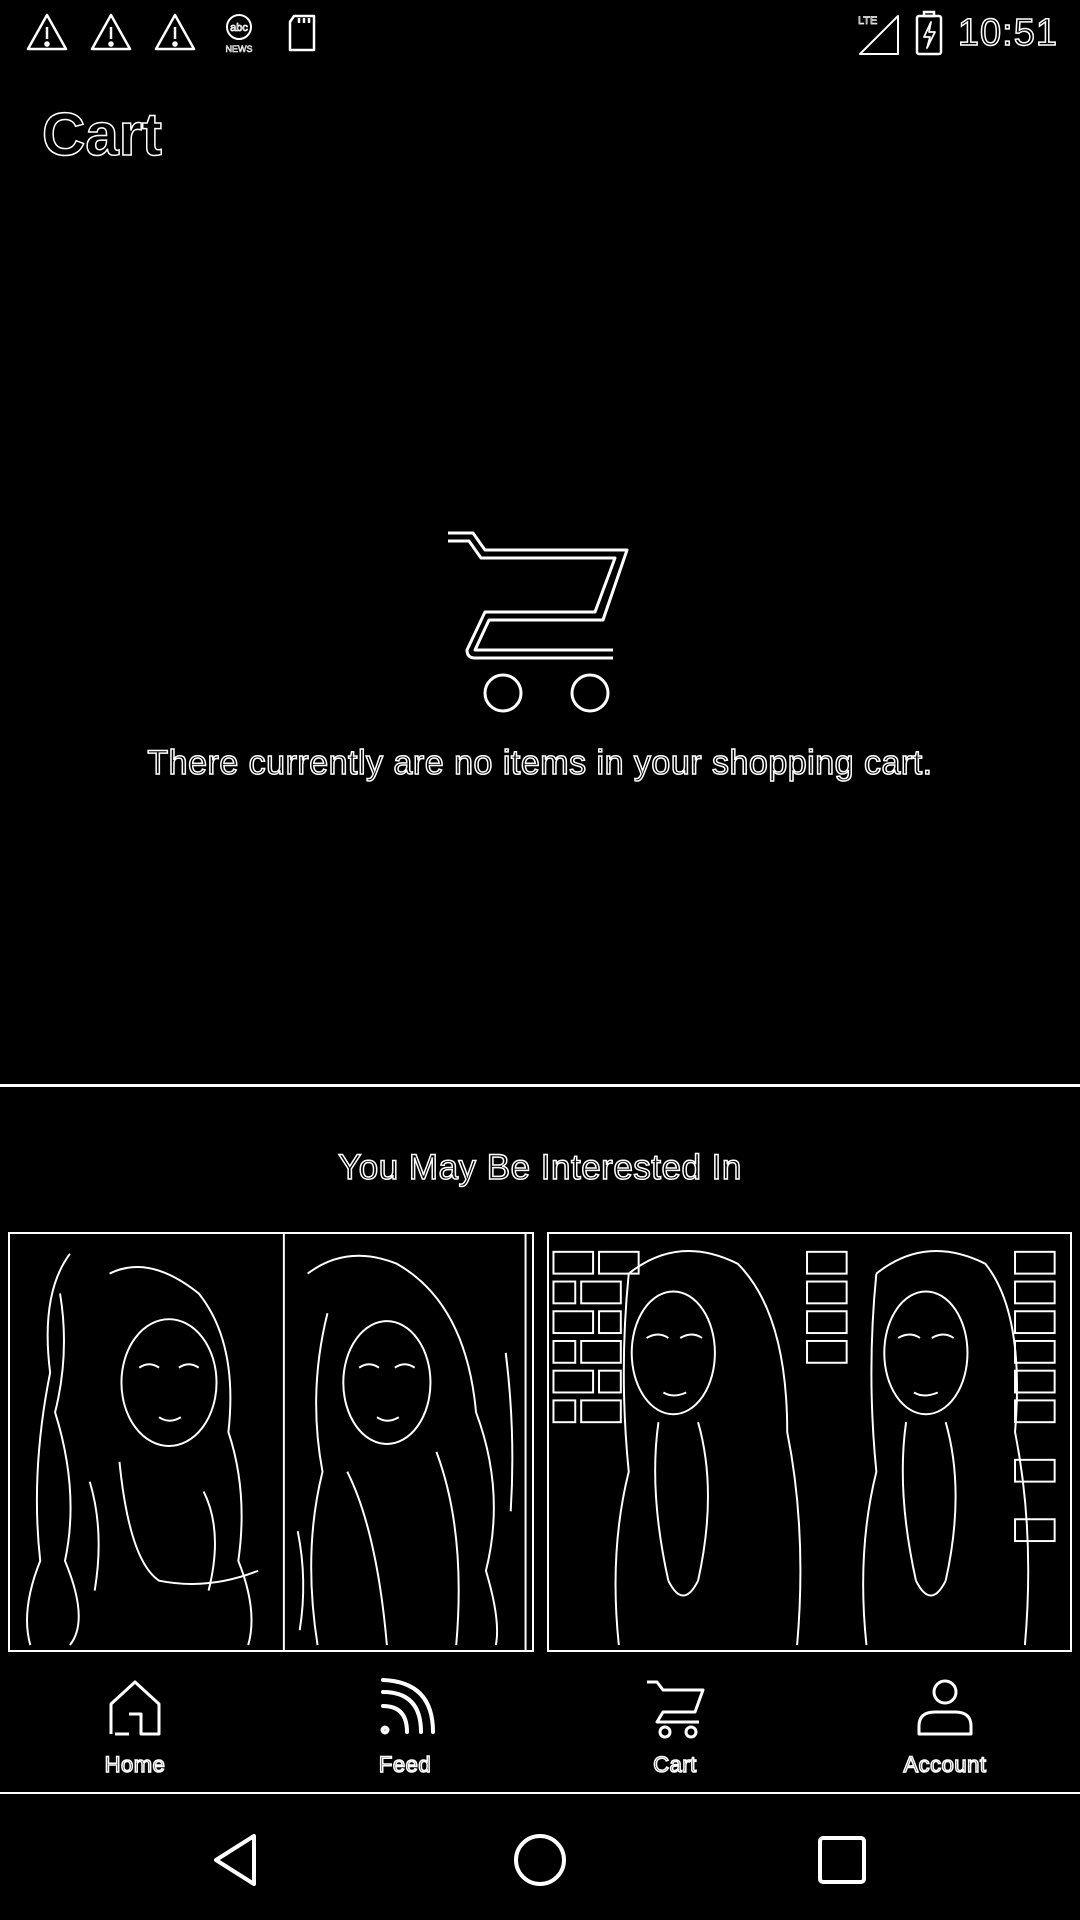  I want to click on svg-text: abc, so click(239, 28).